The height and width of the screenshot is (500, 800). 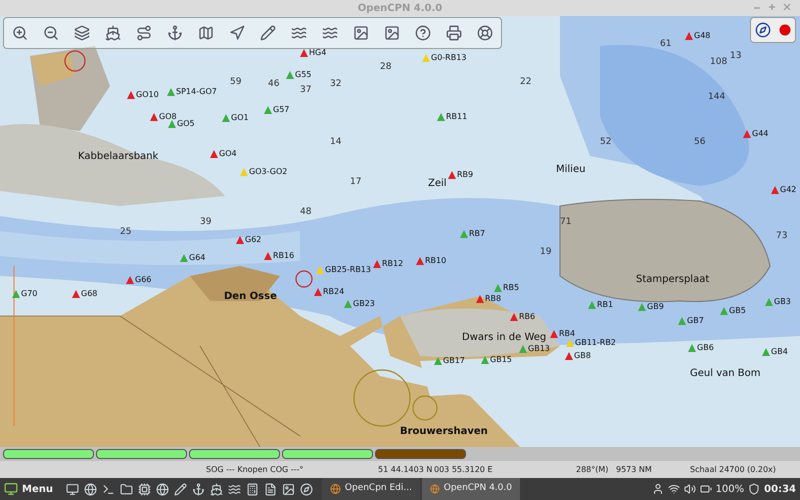 I want to click on globe-icon, so click(x=162, y=489).